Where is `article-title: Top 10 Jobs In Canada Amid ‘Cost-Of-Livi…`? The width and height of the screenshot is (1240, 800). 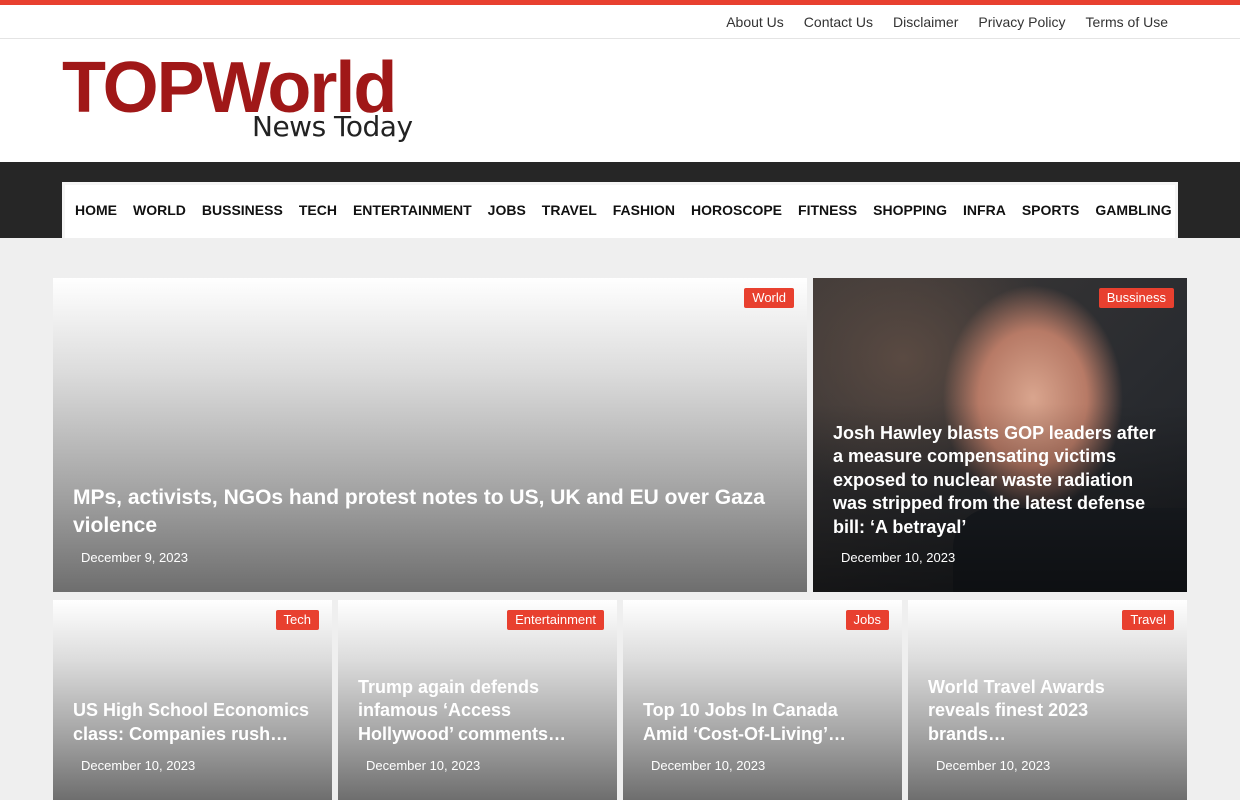 article-title: Top 10 Jobs In Canada Amid ‘Cost-Of-Livi… is located at coordinates (762, 722).